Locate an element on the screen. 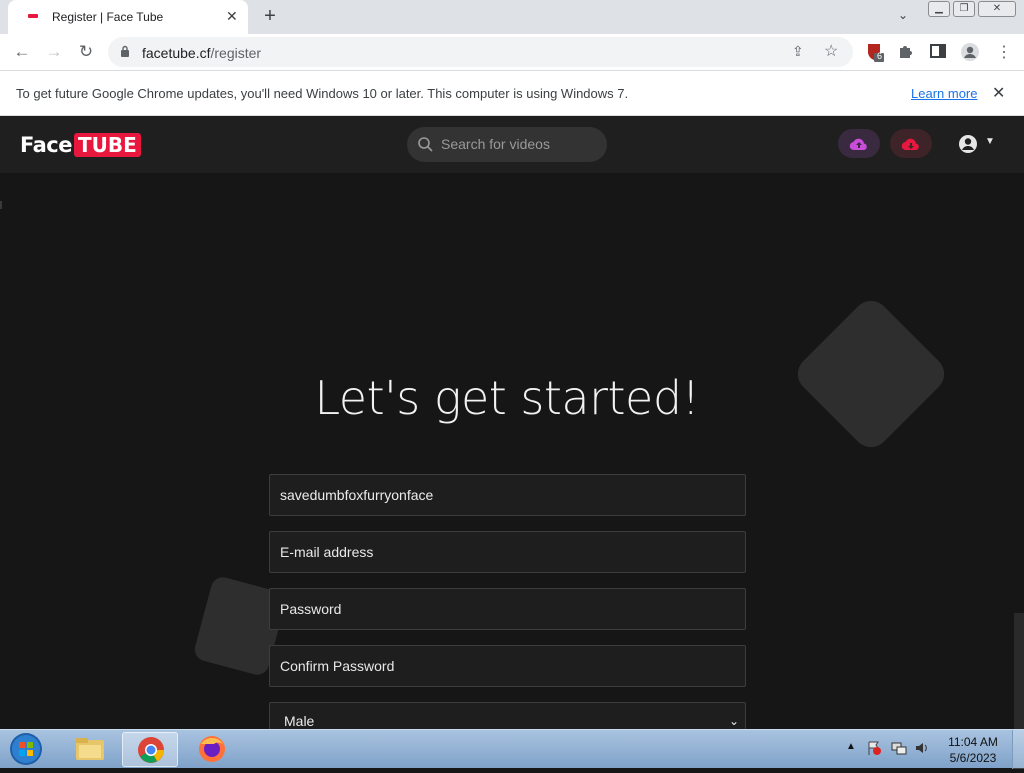 Image resolution: width=1024 pixels, height=773 pixels. back-arrow-icon: ← is located at coordinates (22, 52).